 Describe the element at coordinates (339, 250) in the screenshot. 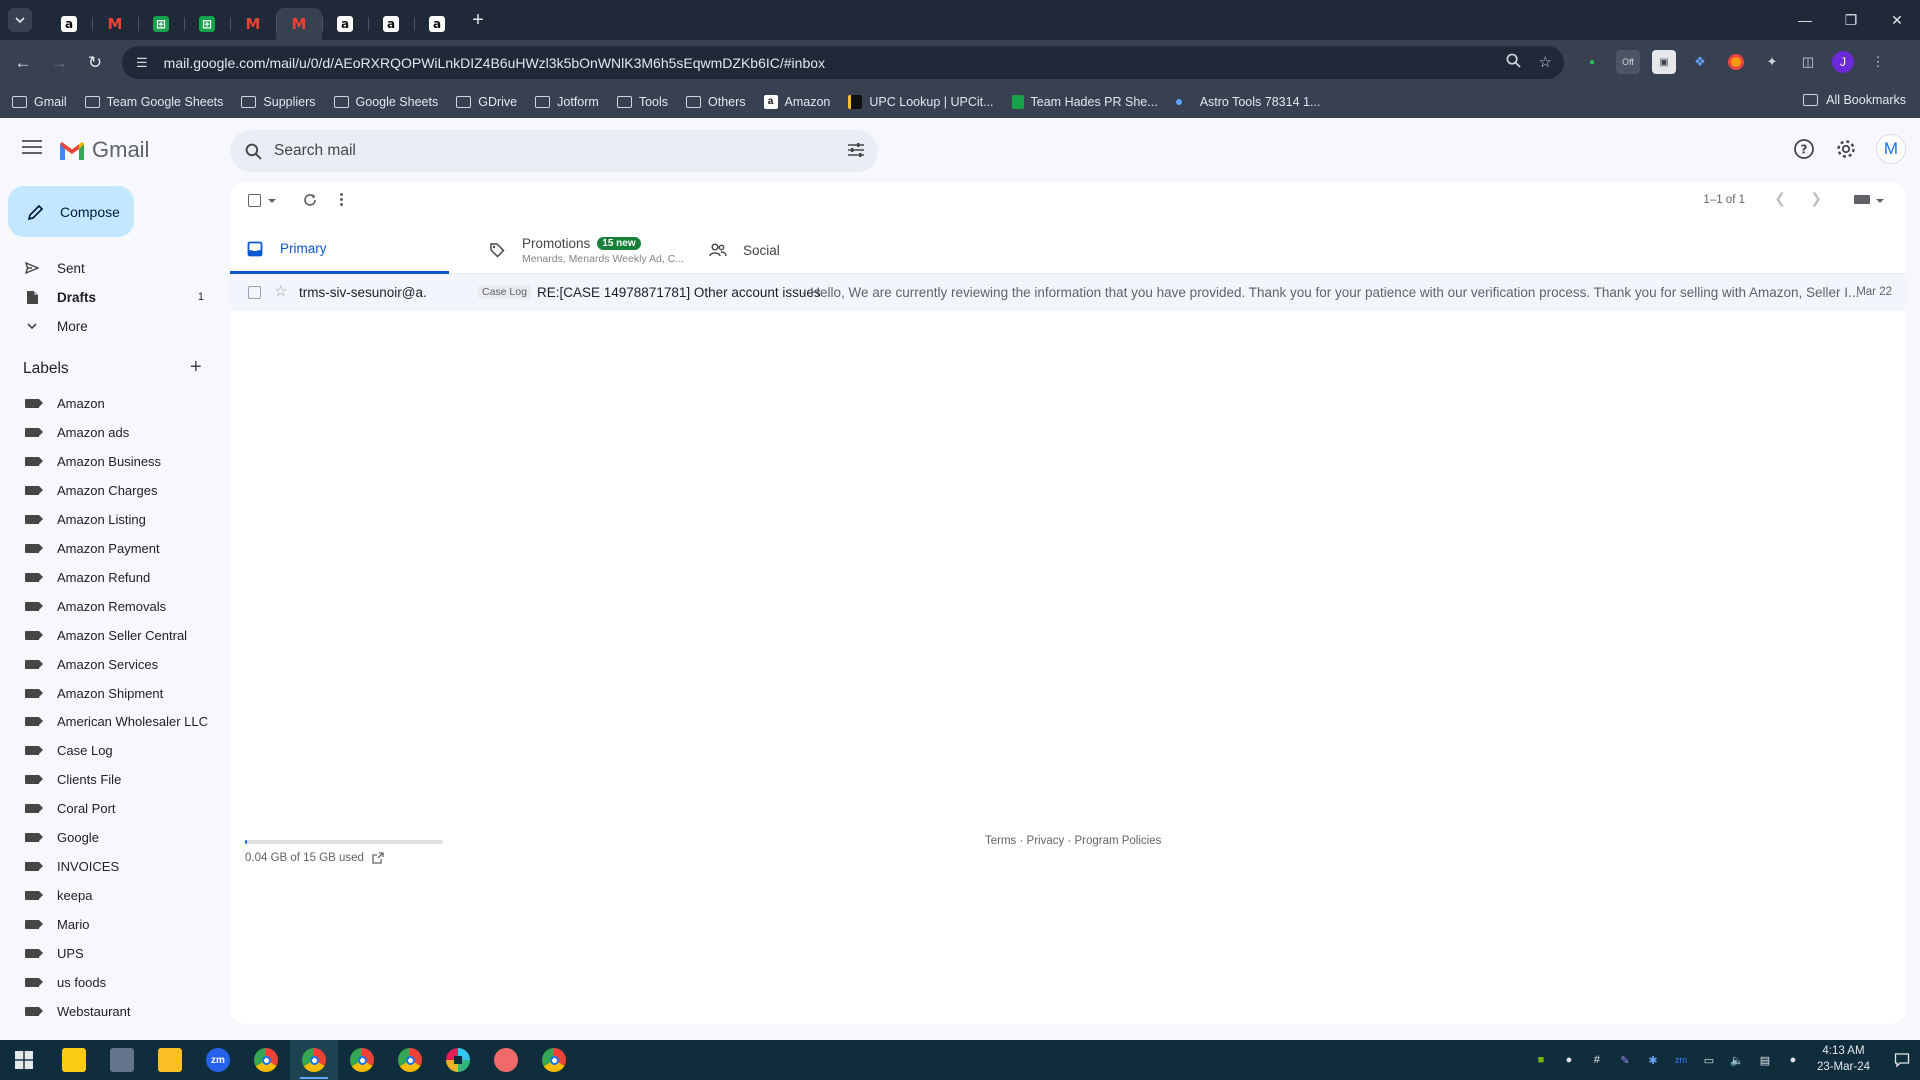

I see `tab-primary: Primary` at that location.